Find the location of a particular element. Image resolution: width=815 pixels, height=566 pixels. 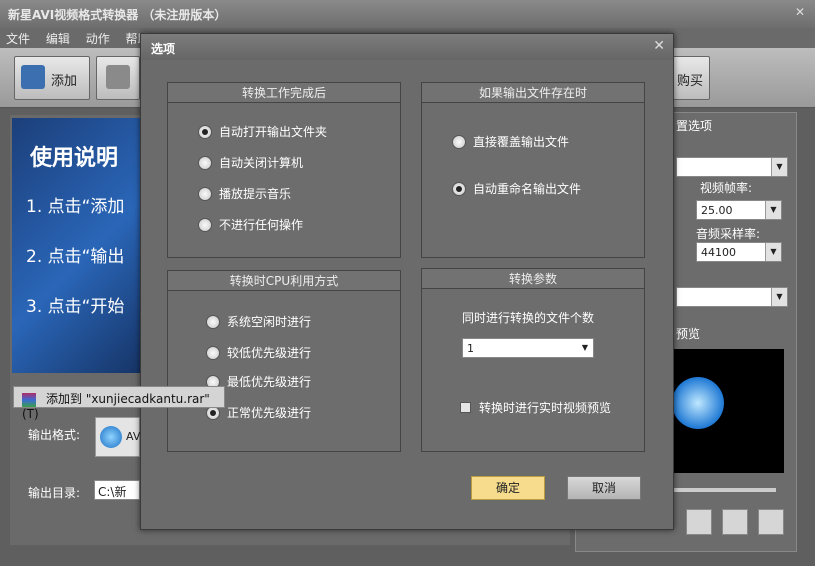

params-group: 转换参数 同时进行转换的文件个数 1 ▼ 转换时进行实时视频预览 is located at coordinates (533, 360).